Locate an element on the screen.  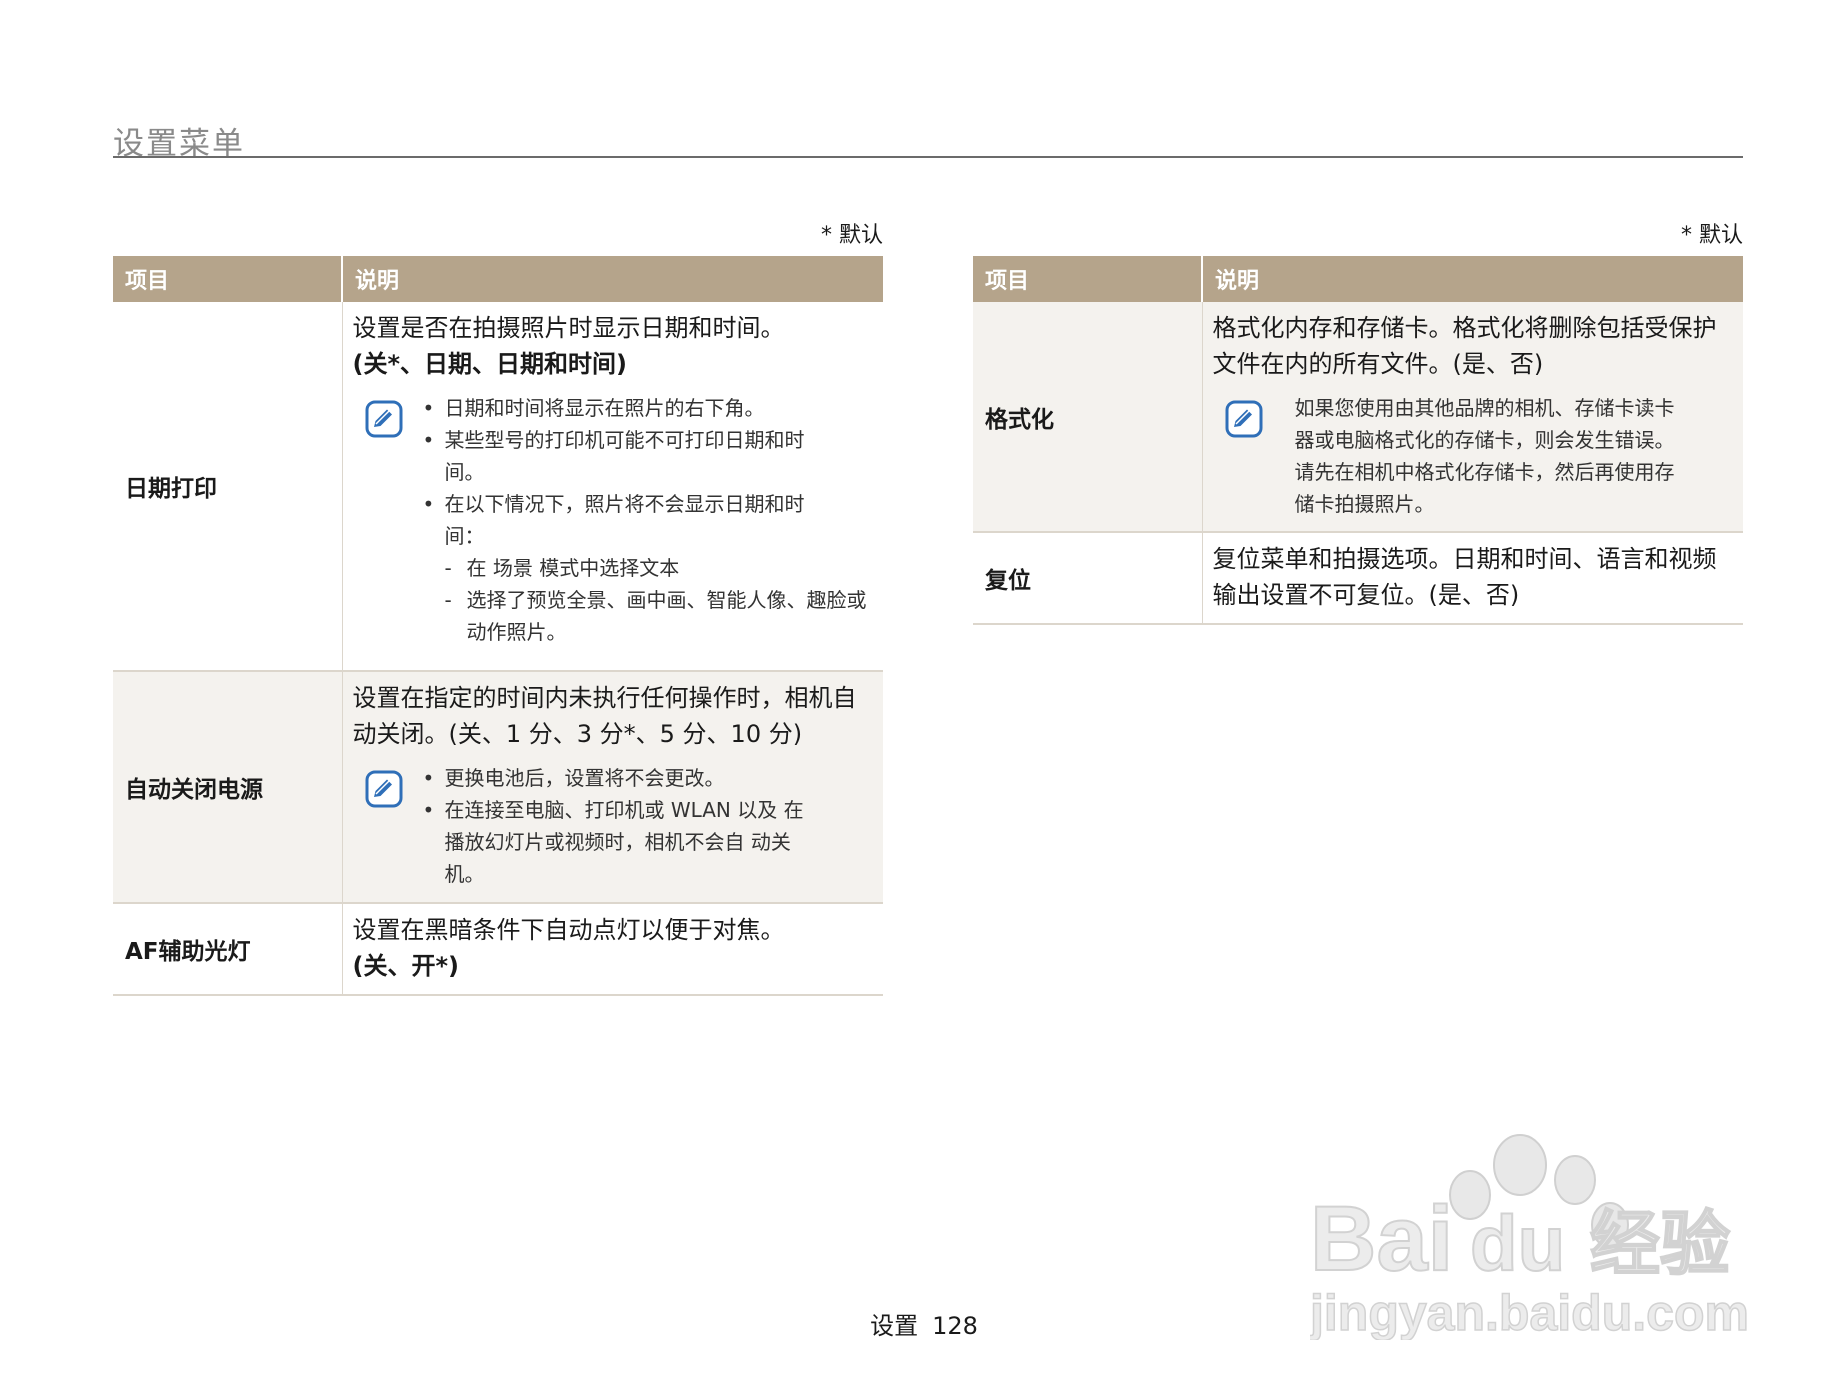
table-row: AF辅助光灯 设置在黑暗条件下自动点灯以便于对焦。 (关、开*) is located at coordinates (498, 949).